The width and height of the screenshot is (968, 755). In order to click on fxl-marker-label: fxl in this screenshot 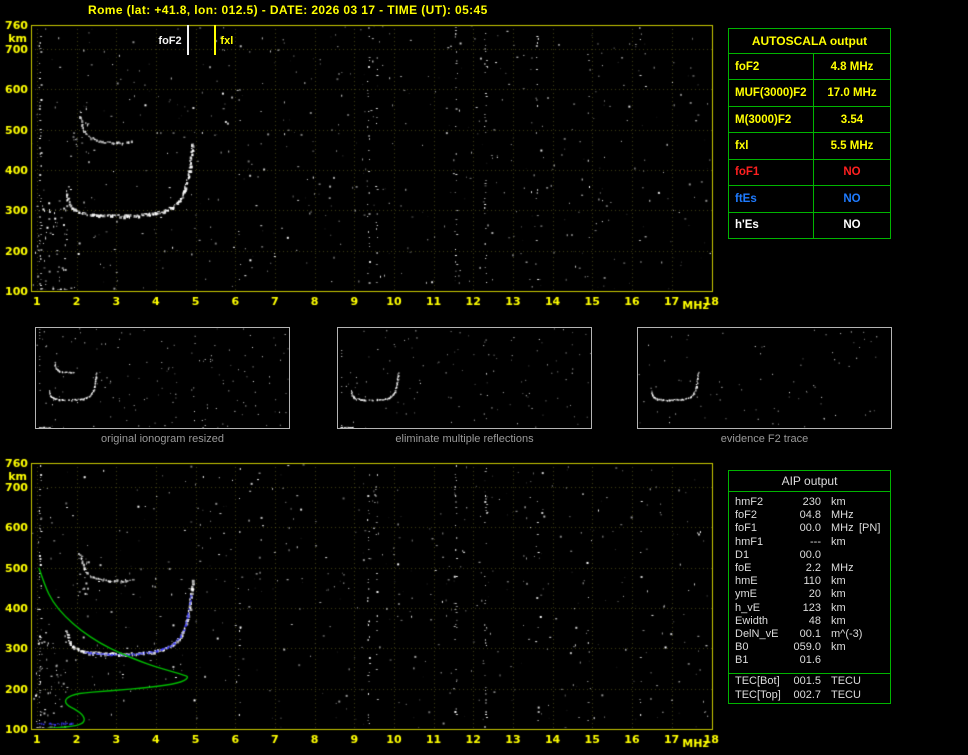, I will do `click(227, 41)`.